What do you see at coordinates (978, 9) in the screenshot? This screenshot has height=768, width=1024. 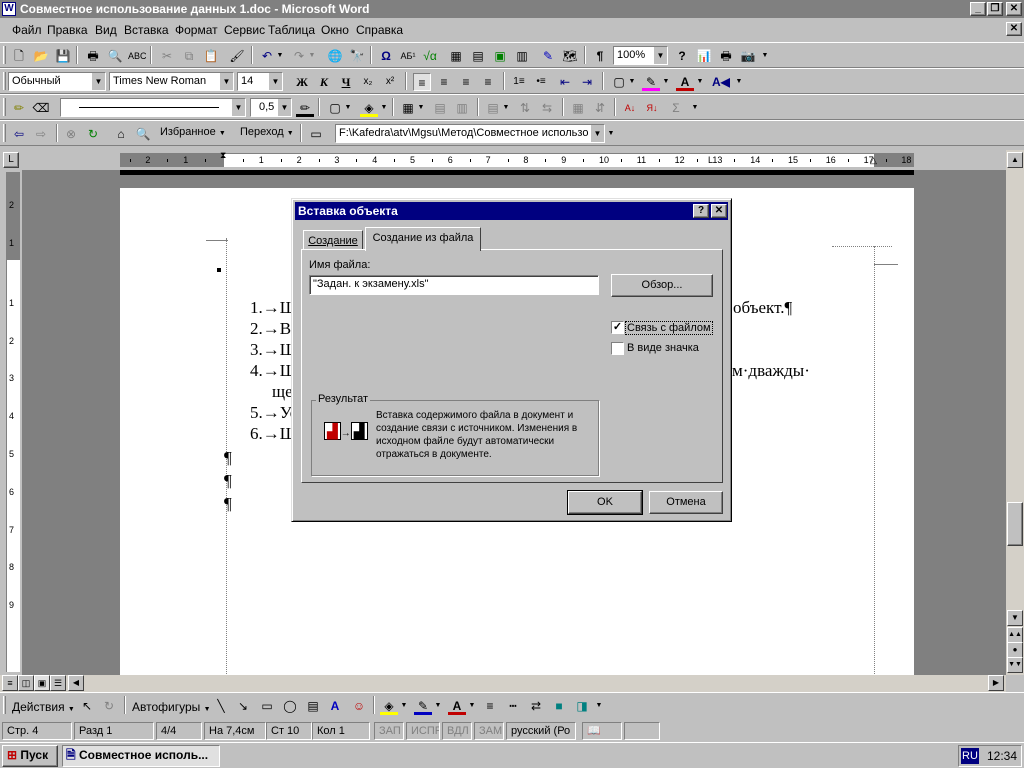 I see `minimize-button: _` at bounding box center [978, 9].